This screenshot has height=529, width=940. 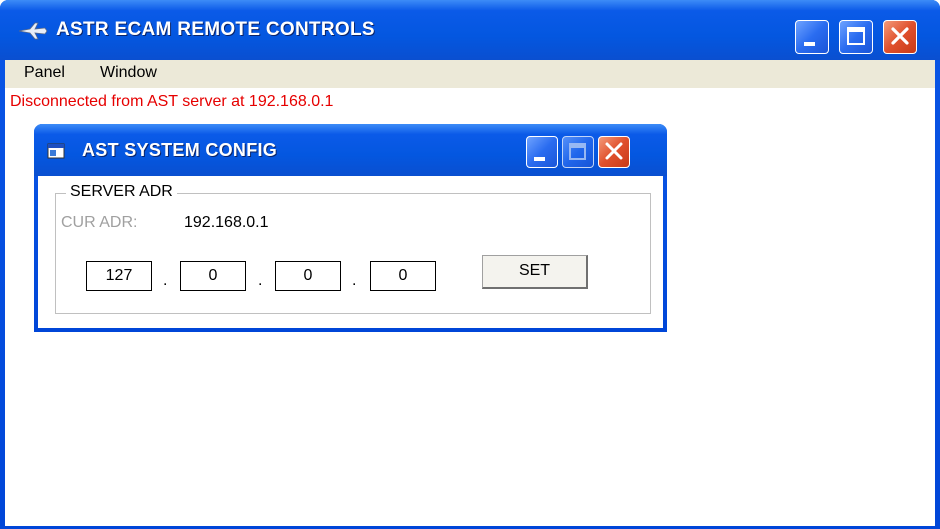 I want to click on main-titlebar: ASTR ECAM REMOTE CONTROLS, so click(x=470, y=30).